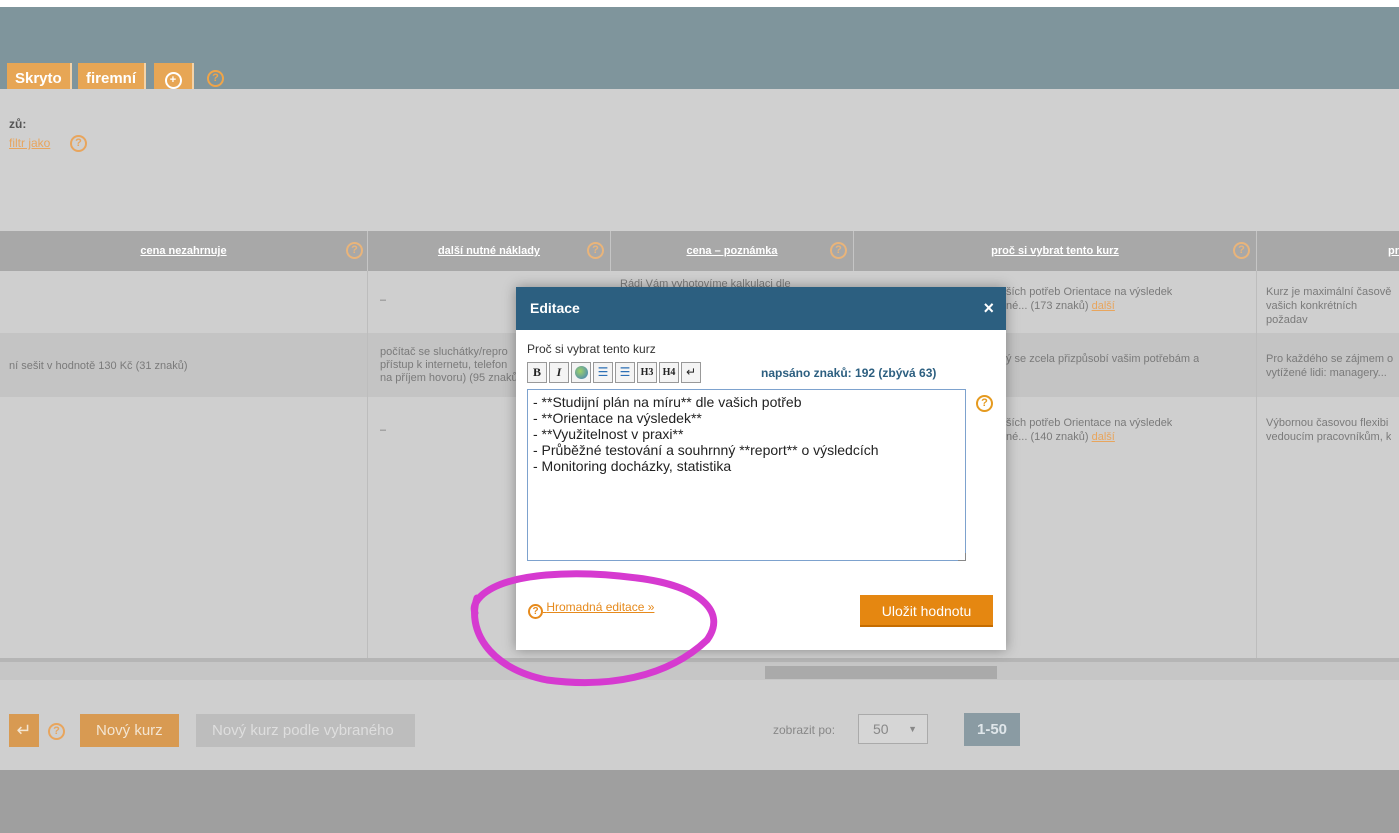  Describe the element at coordinates (581, 372) in the screenshot. I see `globe-icon` at that location.